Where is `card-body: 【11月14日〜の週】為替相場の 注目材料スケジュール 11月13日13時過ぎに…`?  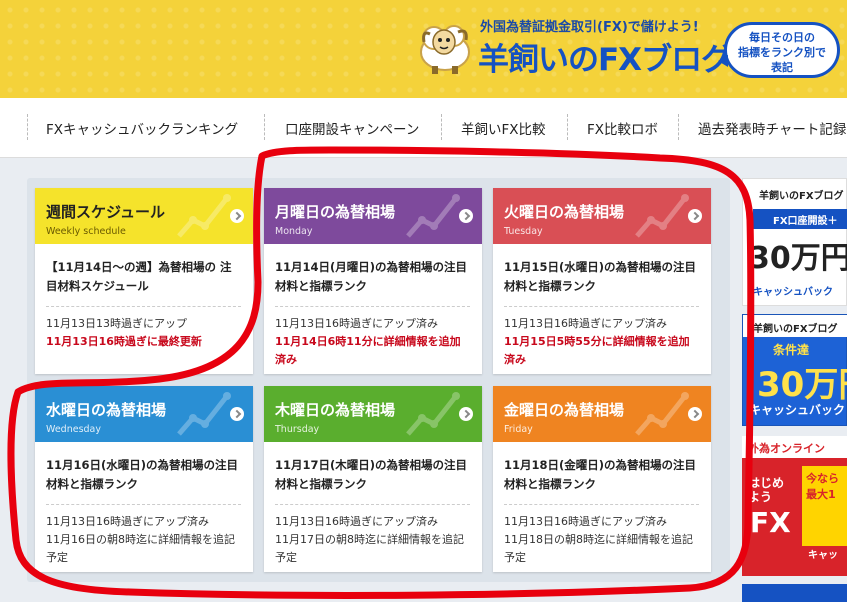
card-body: 【11月14日〜の週】為替相場の 注目材料スケジュール 11月13日13時過ぎに… is located at coordinates (144, 297).